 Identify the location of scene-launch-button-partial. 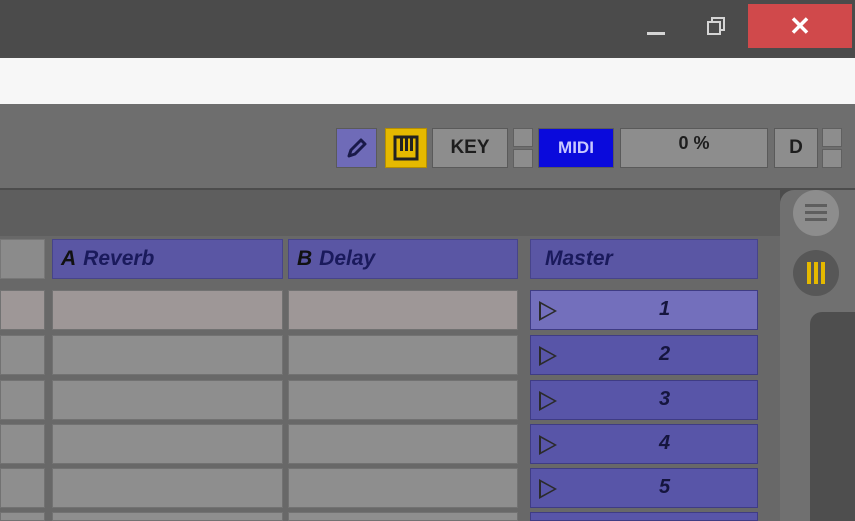
(644, 516).